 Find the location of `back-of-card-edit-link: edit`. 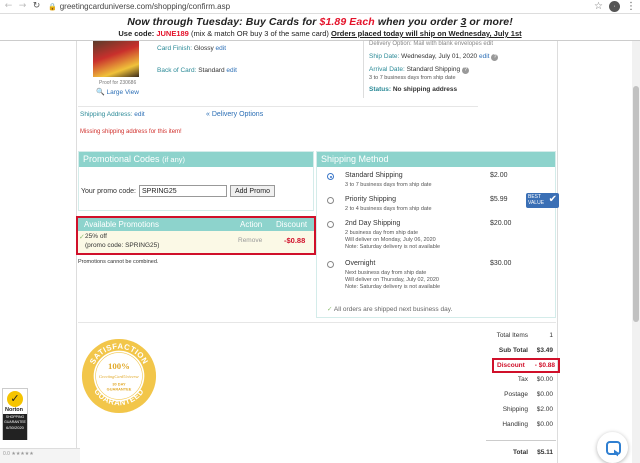

back-of-card-edit-link: edit is located at coordinates (231, 70).